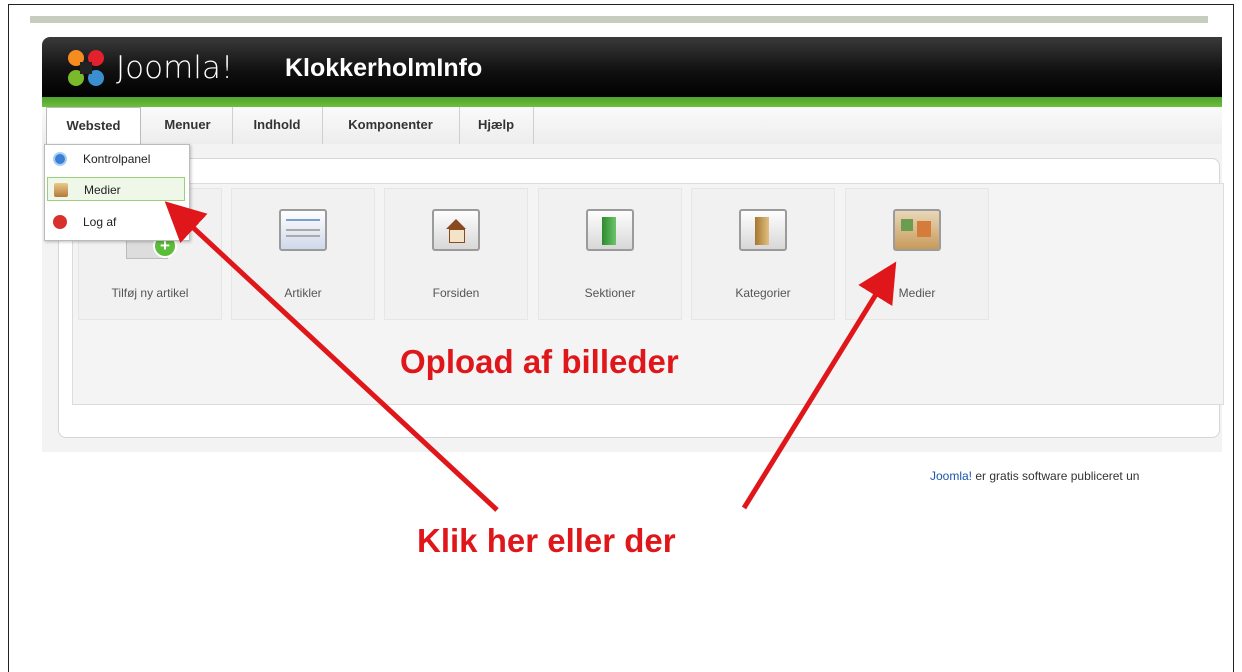 This screenshot has height=672, width=1242. I want to click on arrow-to-menu-medier, so click(331, 356).